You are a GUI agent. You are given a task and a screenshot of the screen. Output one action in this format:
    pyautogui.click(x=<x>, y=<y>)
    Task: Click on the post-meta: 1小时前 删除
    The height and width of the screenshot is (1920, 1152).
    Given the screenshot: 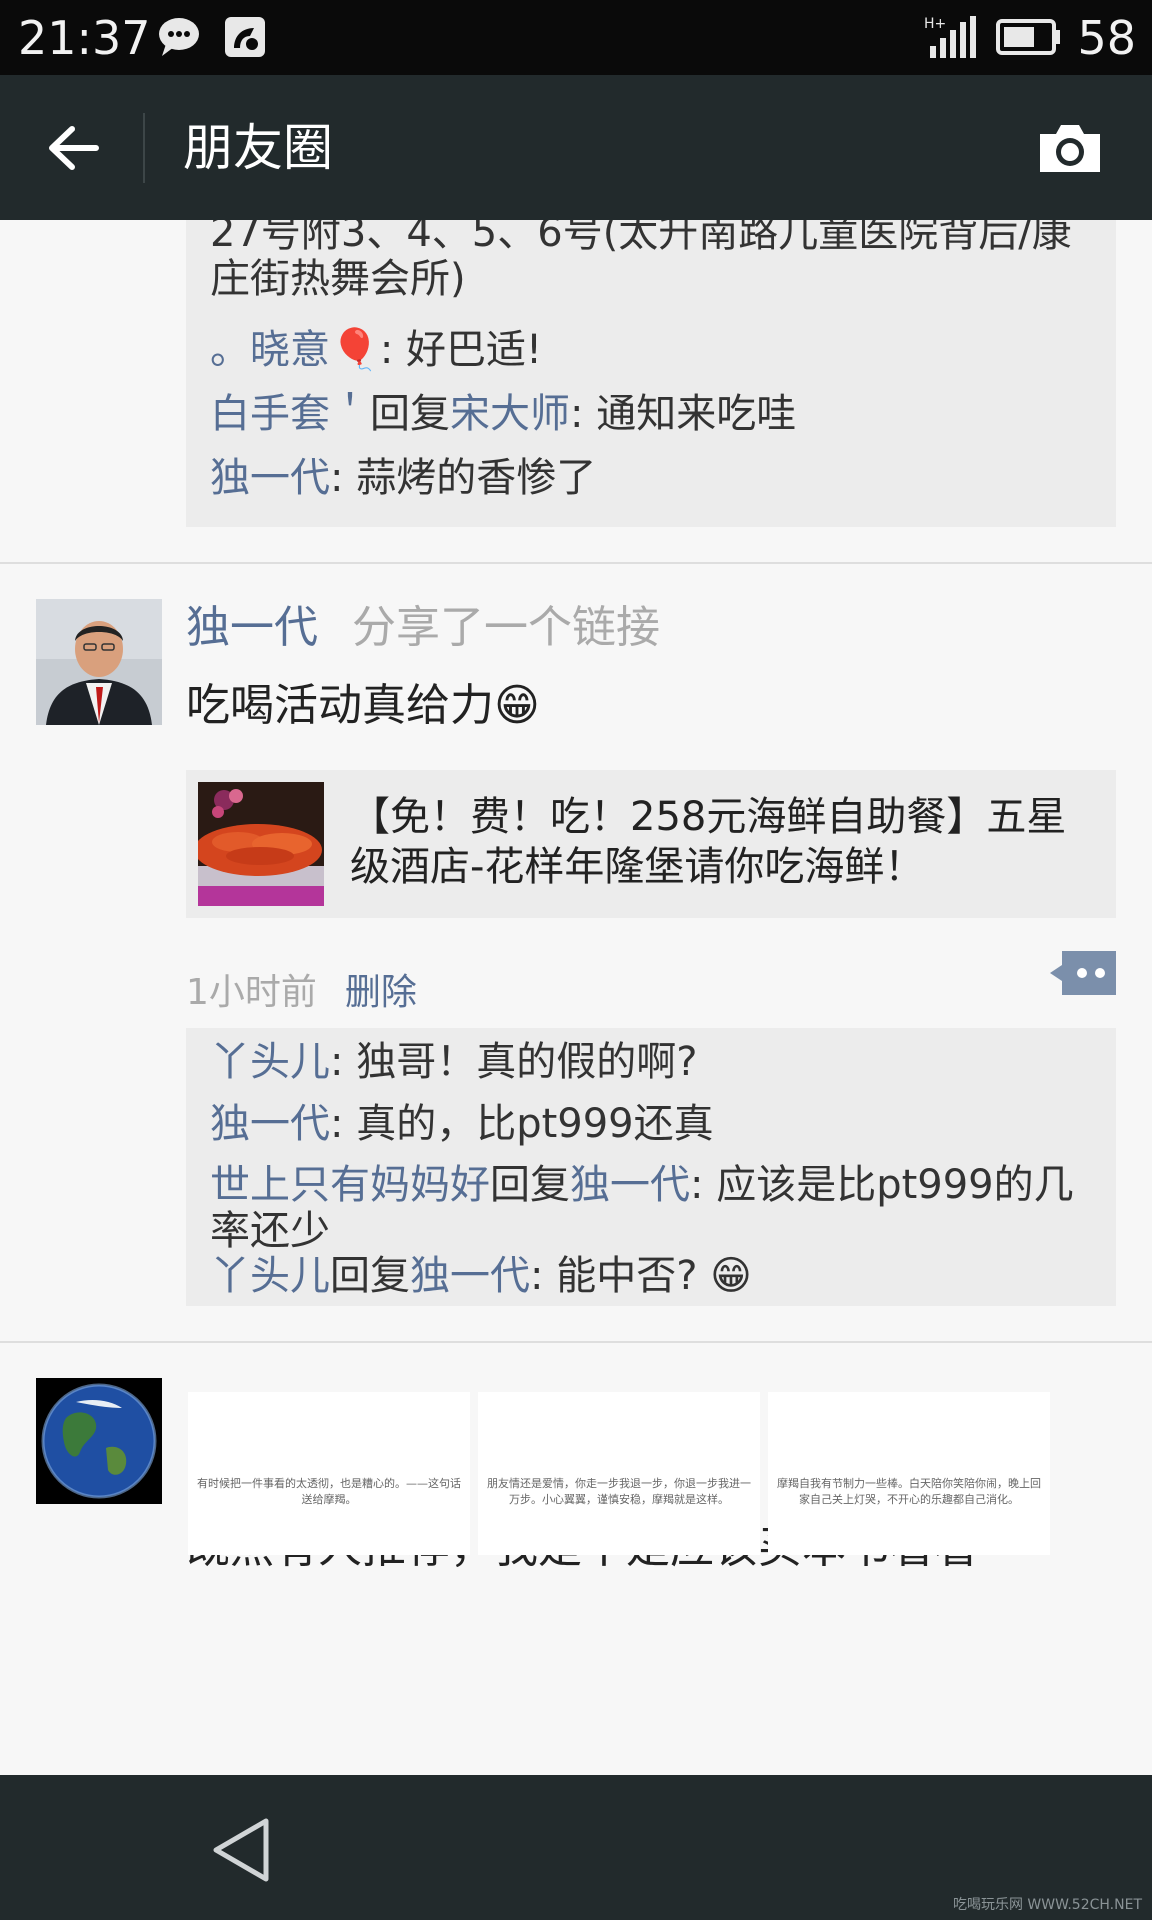 What is the action you would take?
    pyautogui.click(x=301, y=993)
    